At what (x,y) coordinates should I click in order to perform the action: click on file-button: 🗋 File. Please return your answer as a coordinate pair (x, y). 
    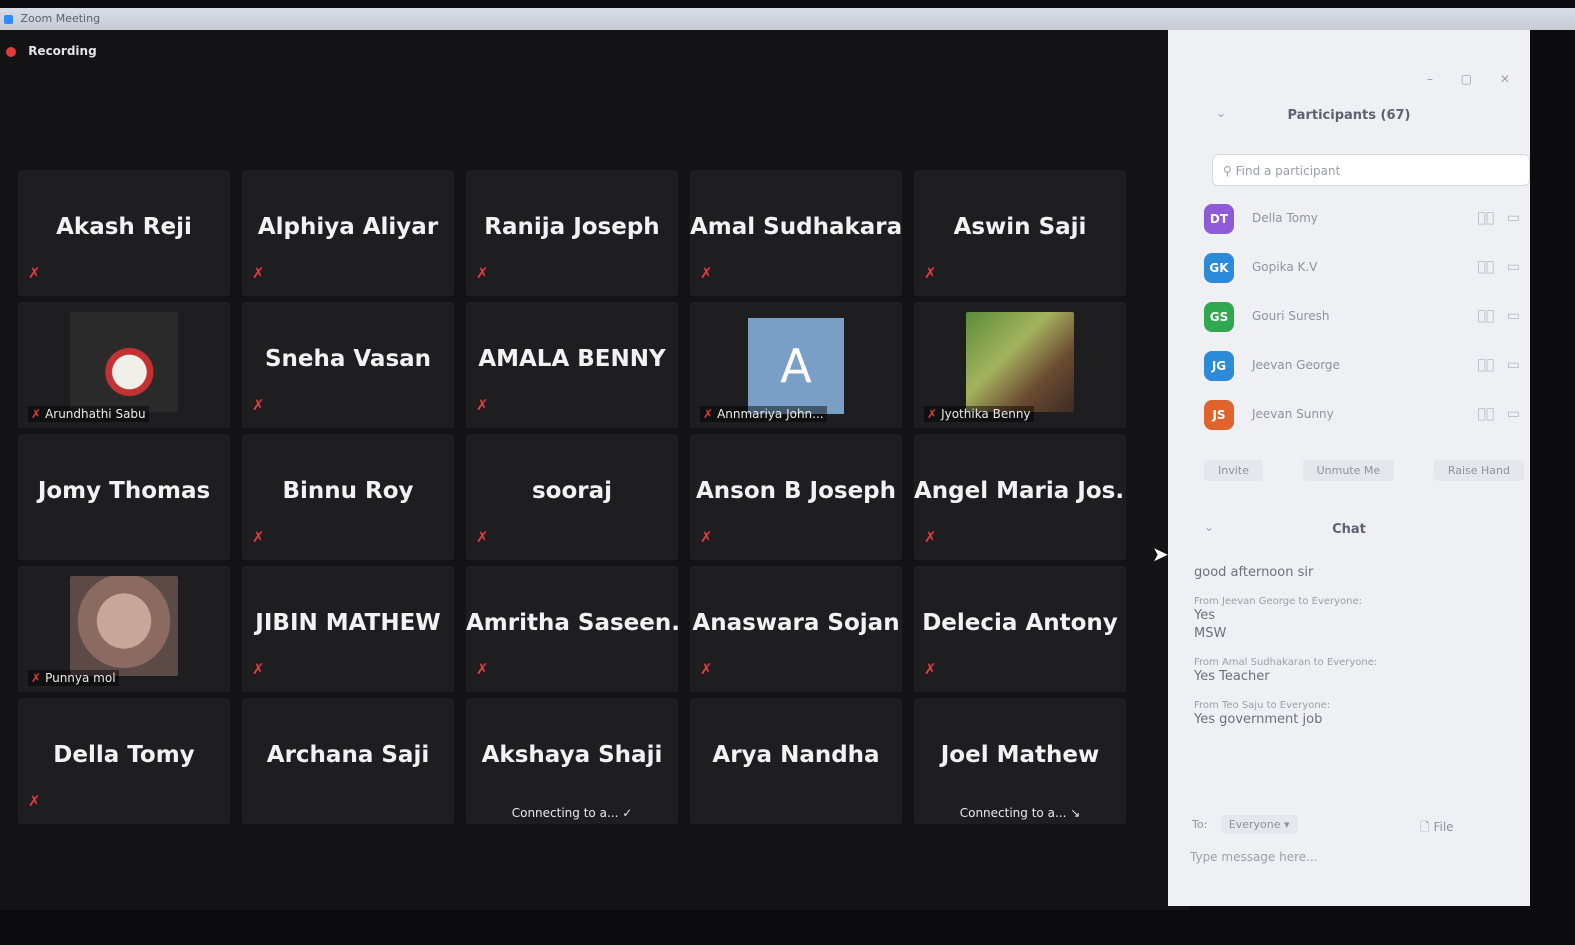
    Looking at the image, I should click on (1437, 828).